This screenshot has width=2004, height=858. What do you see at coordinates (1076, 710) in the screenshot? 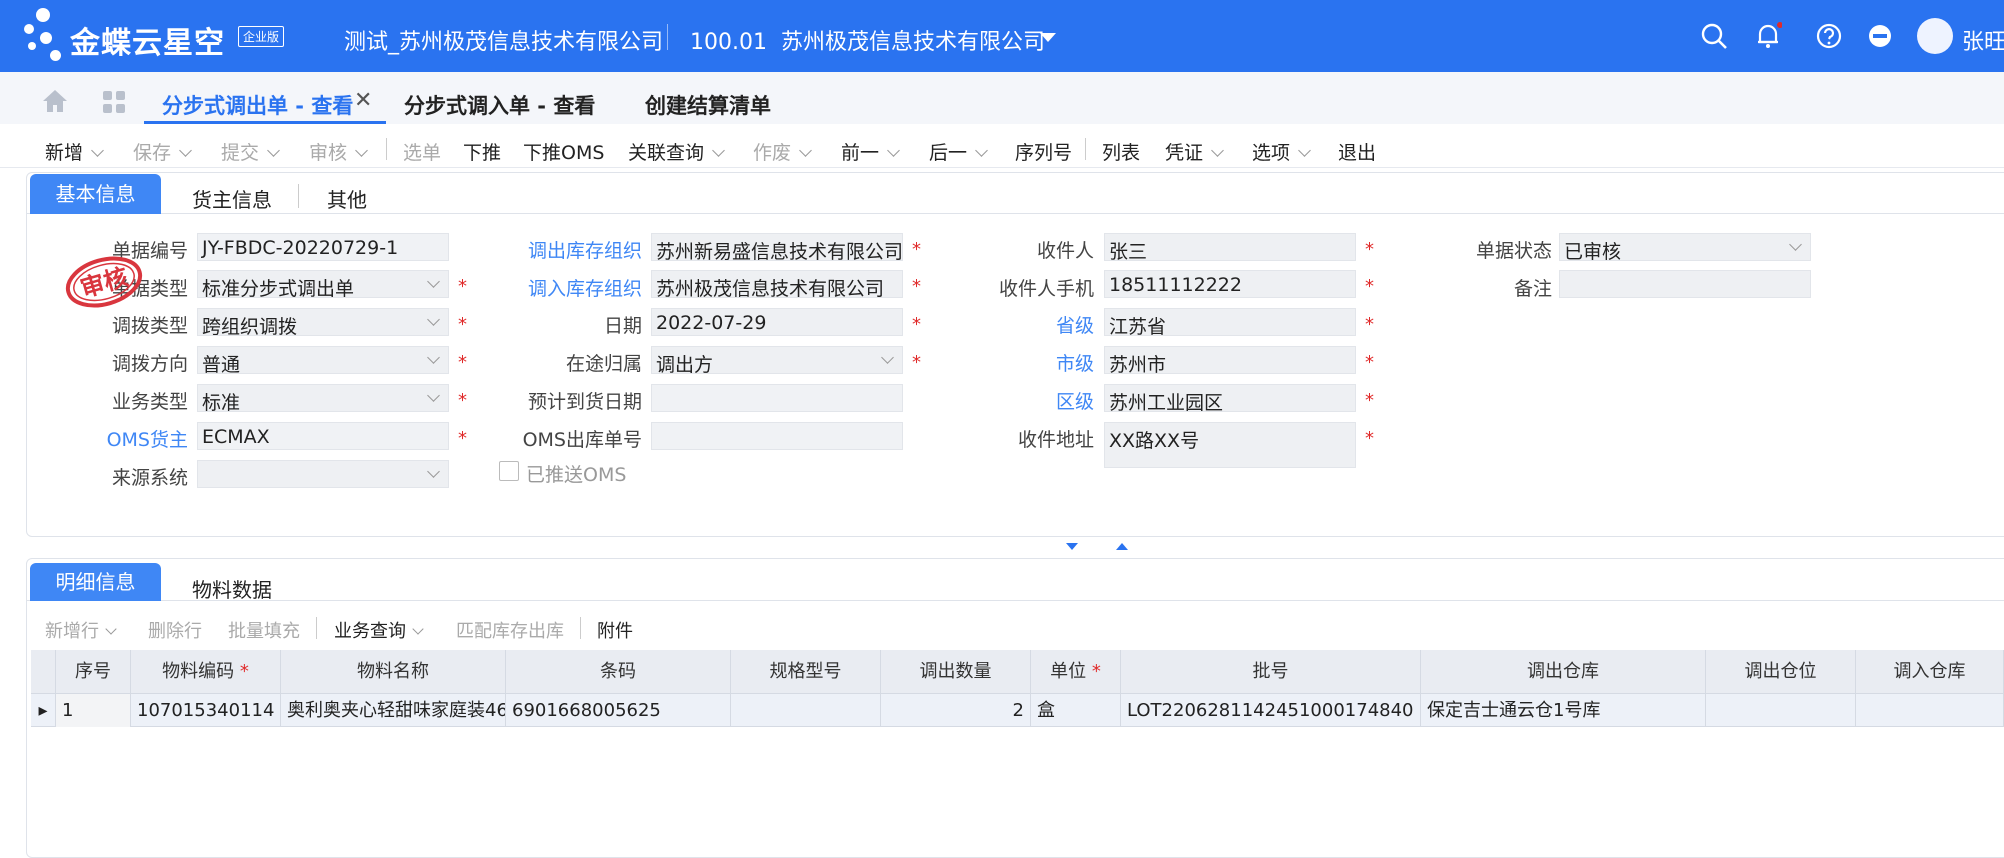
I see `unit-cell: 盒` at bounding box center [1076, 710].